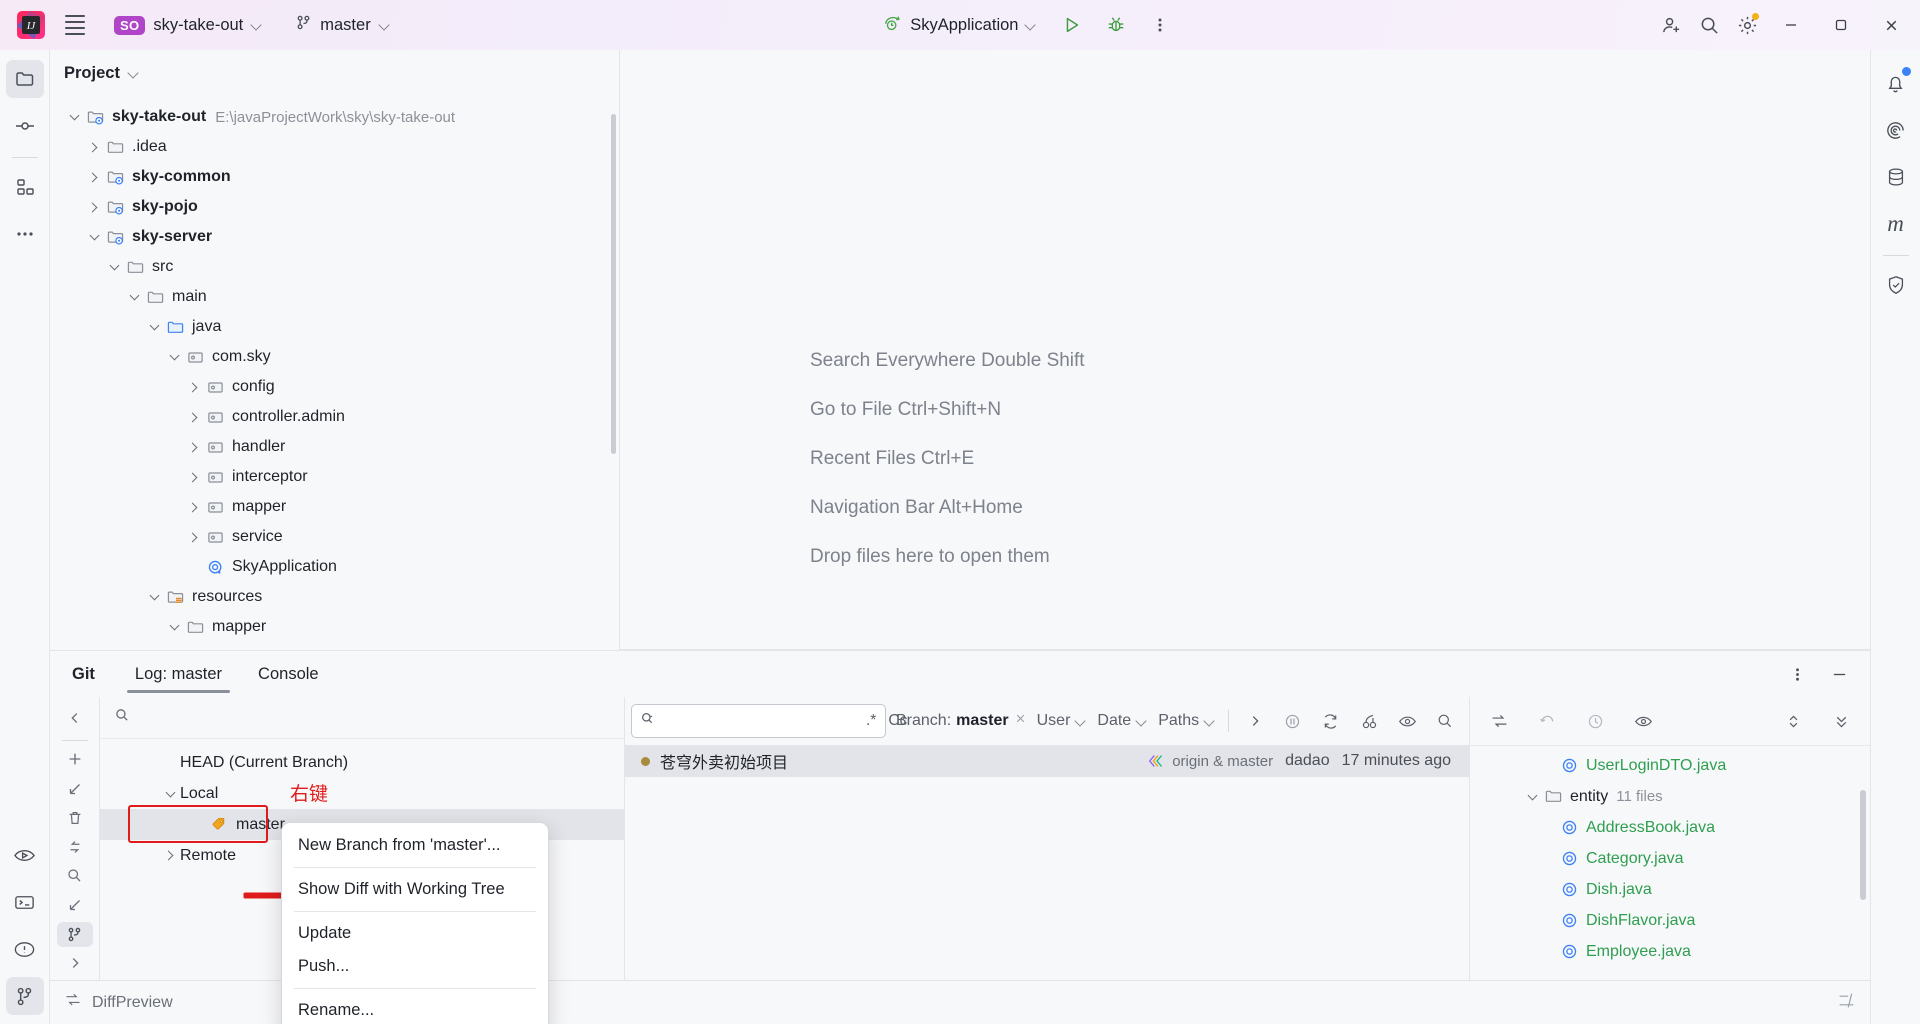 Image resolution: width=1920 pixels, height=1024 pixels. Describe the element at coordinates (1331, 721) in the screenshot. I see `refresh-icon` at that location.